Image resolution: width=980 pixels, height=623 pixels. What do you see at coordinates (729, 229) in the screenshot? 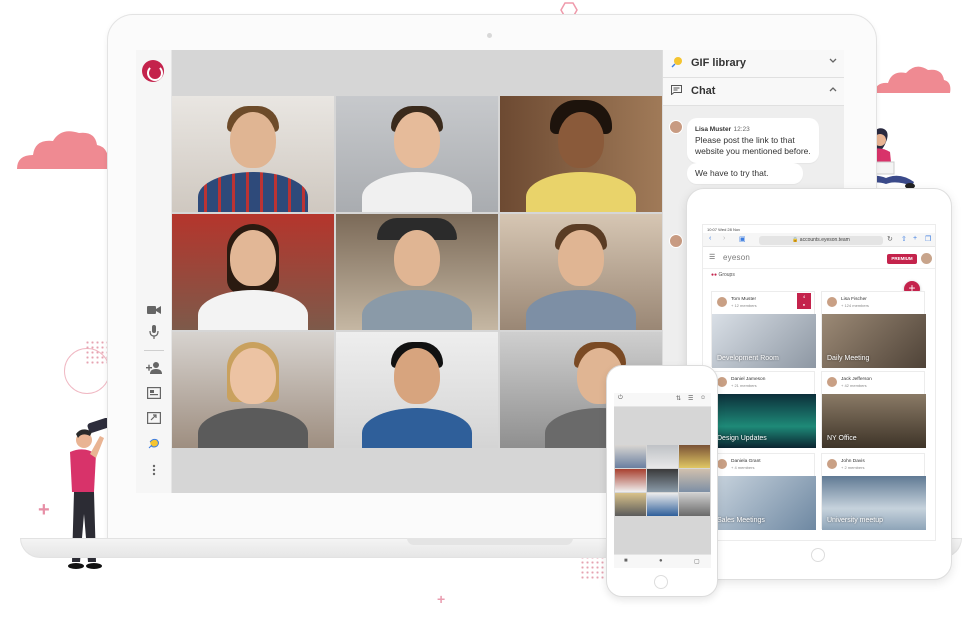
I see `status-date: Wed 28 Nov` at bounding box center [729, 229].